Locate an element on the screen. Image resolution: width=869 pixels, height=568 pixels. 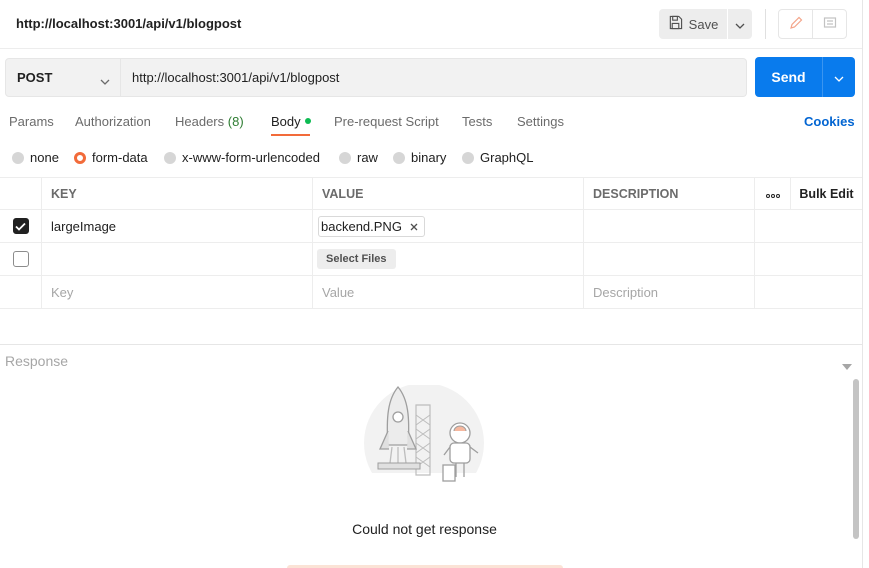
row-value-cell: Select Files is located at coordinates (448, 259).